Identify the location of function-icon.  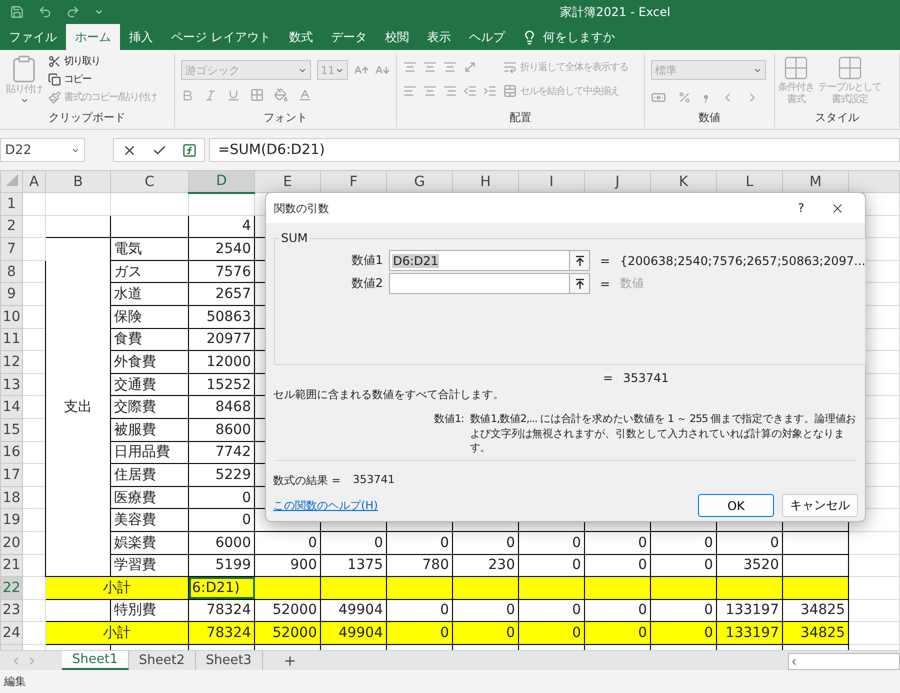
(189, 150).